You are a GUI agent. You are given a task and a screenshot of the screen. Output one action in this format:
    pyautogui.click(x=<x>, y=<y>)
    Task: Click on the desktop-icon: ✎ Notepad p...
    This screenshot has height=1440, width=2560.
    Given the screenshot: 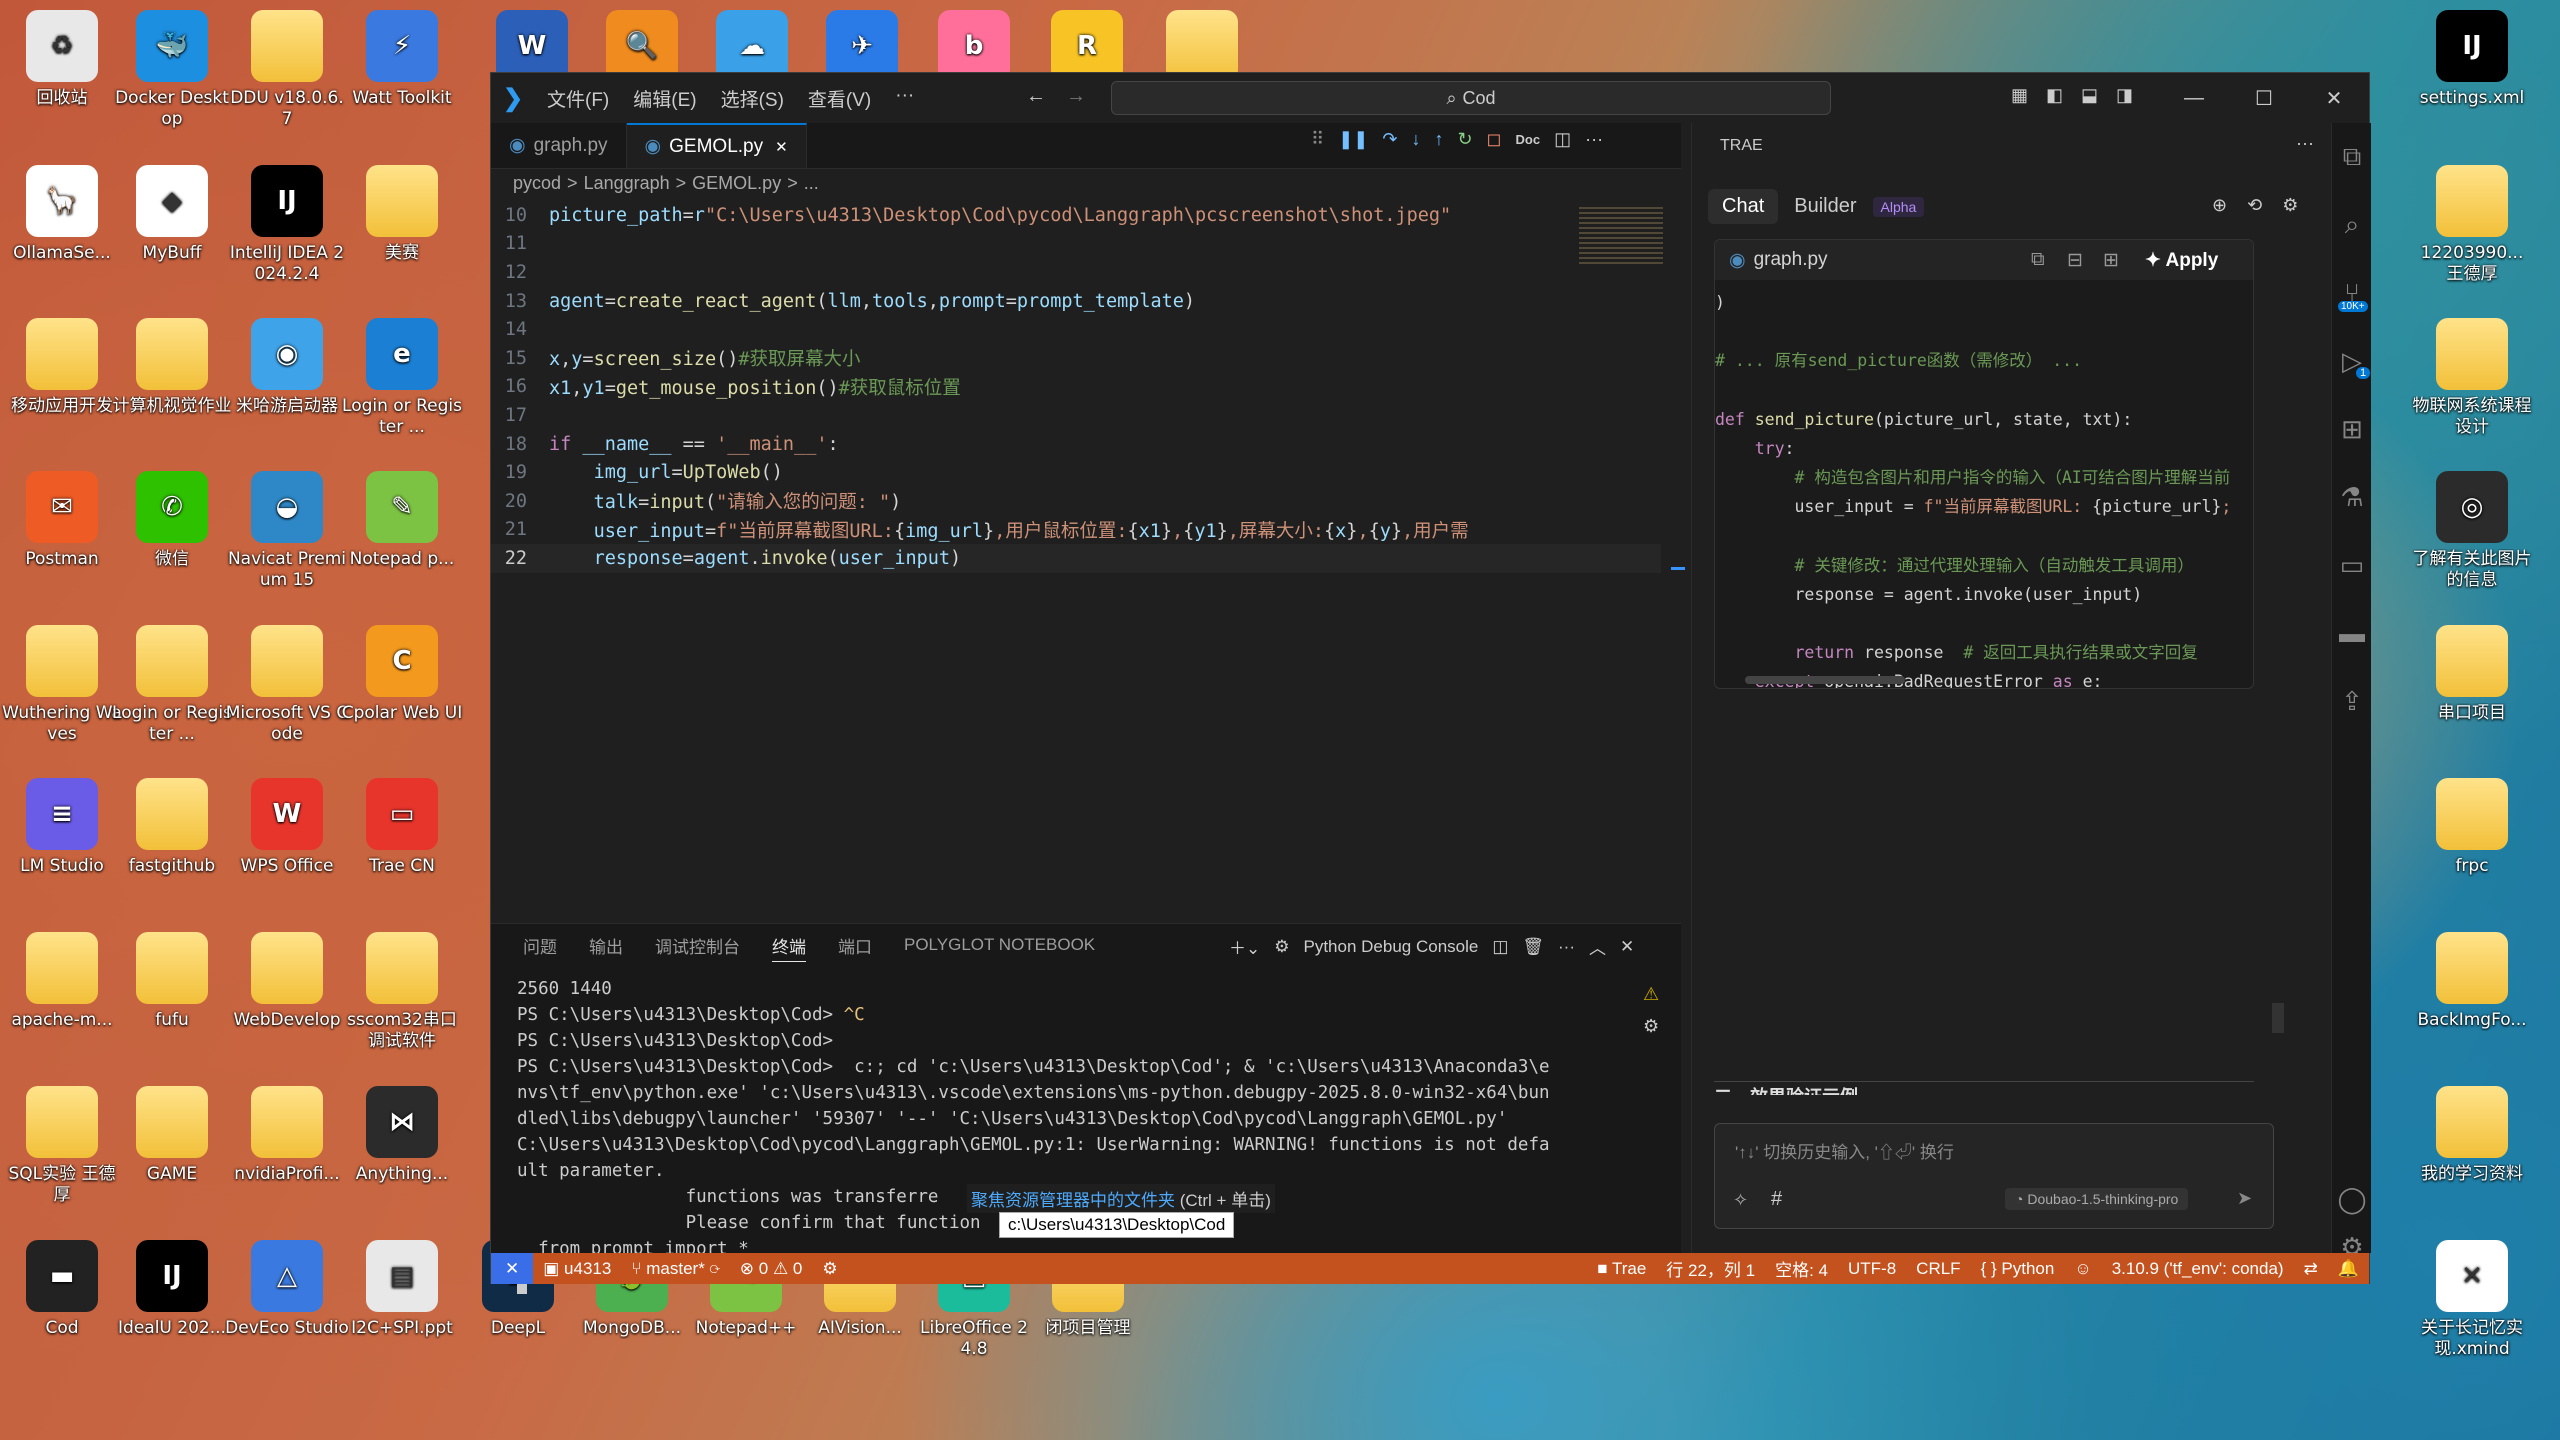 What is the action you would take?
    pyautogui.click(x=402, y=520)
    